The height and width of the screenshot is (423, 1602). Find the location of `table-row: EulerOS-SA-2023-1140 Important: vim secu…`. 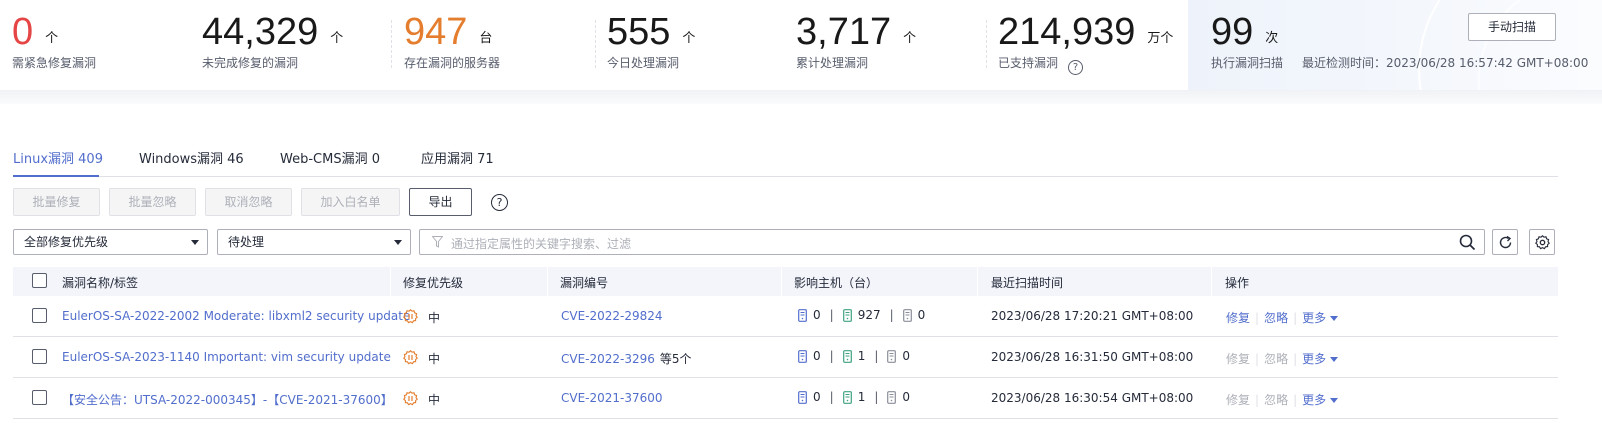

table-row: EulerOS-SA-2023-1140 Important: vim secu… is located at coordinates (785, 357).